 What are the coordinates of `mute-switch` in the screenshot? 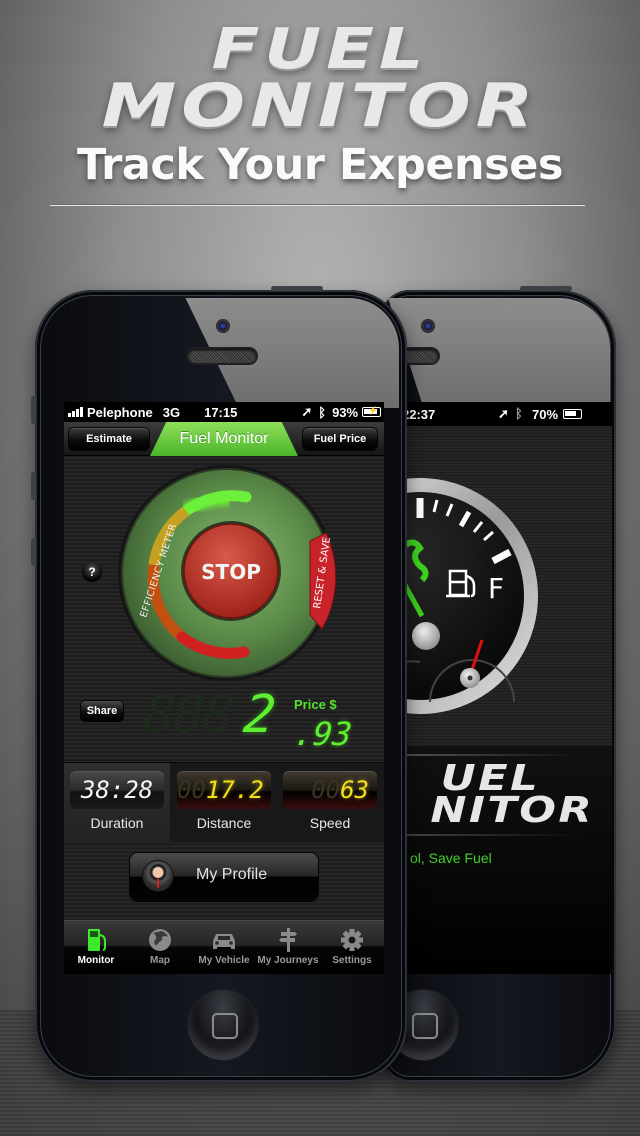 It's located at (33, 410).